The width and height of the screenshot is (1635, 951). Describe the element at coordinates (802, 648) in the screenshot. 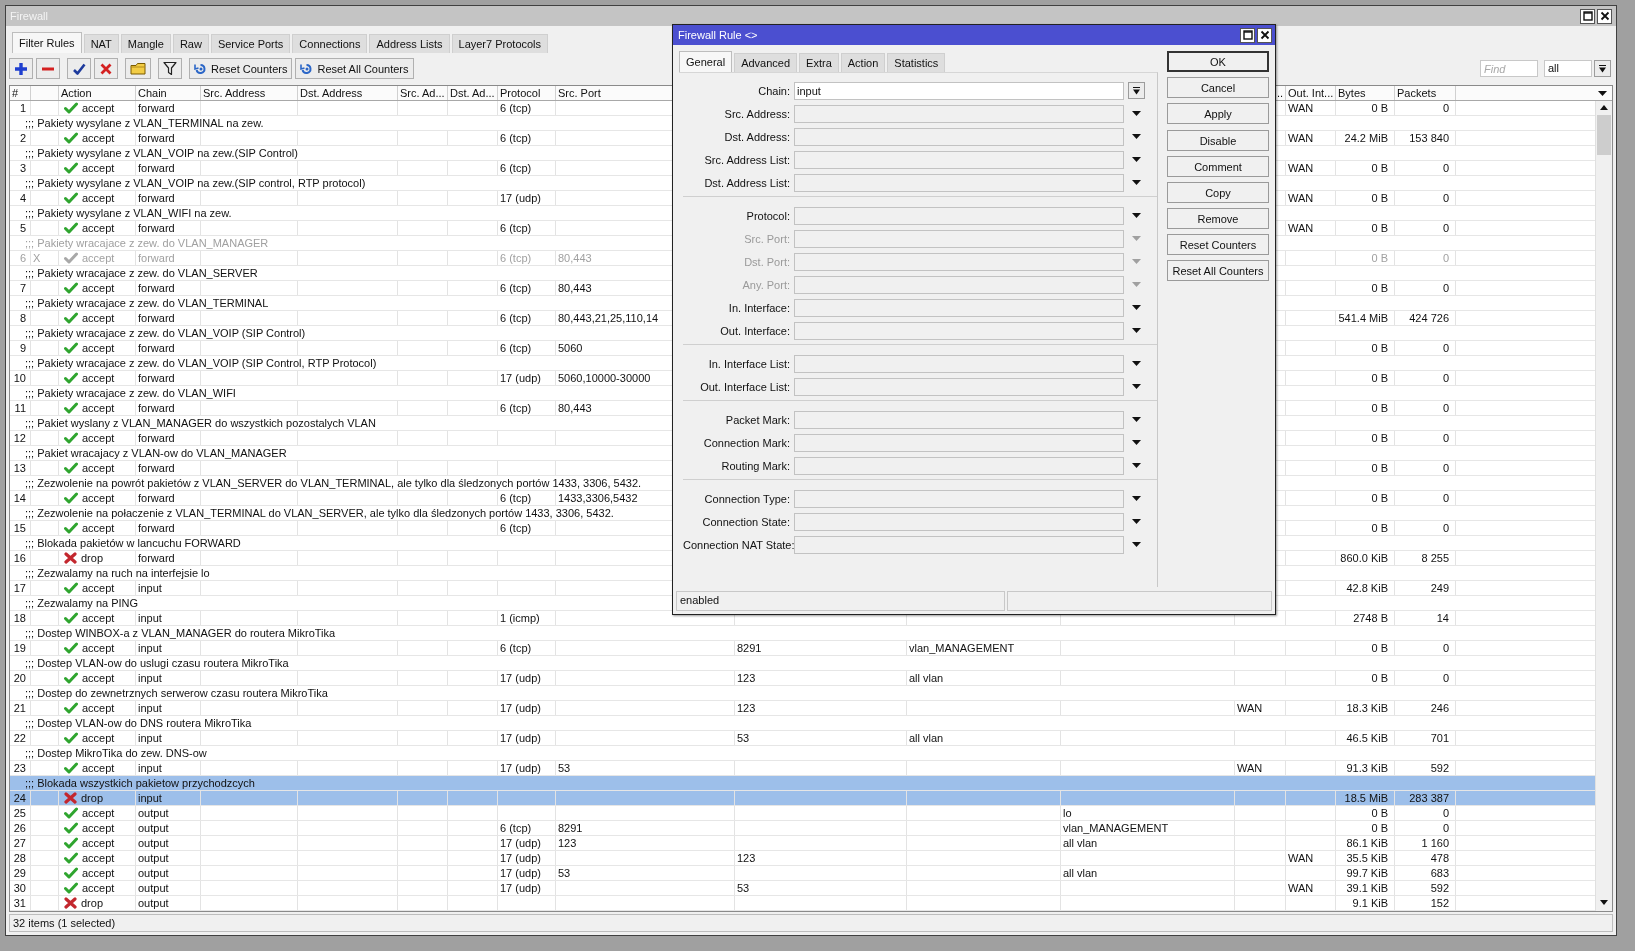

I see `table-row: 19 accept input 6 (tcp) 8291 vlan_MANAGEMENT 0 B 0` at that location.